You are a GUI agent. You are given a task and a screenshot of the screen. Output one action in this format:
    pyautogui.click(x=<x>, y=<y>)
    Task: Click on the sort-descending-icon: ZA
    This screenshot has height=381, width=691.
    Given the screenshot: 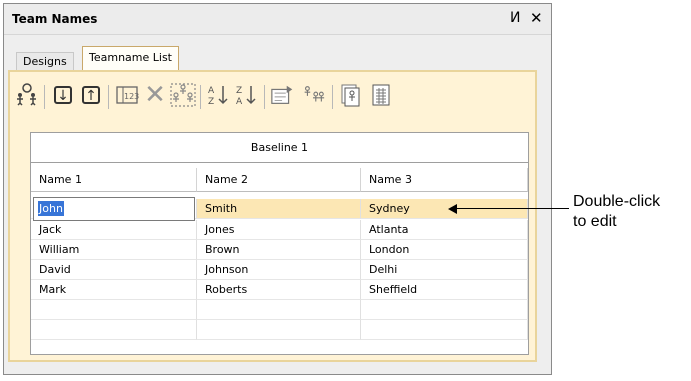 What is the action you would take?
    pyautogui.click(x=247, y=95)
    